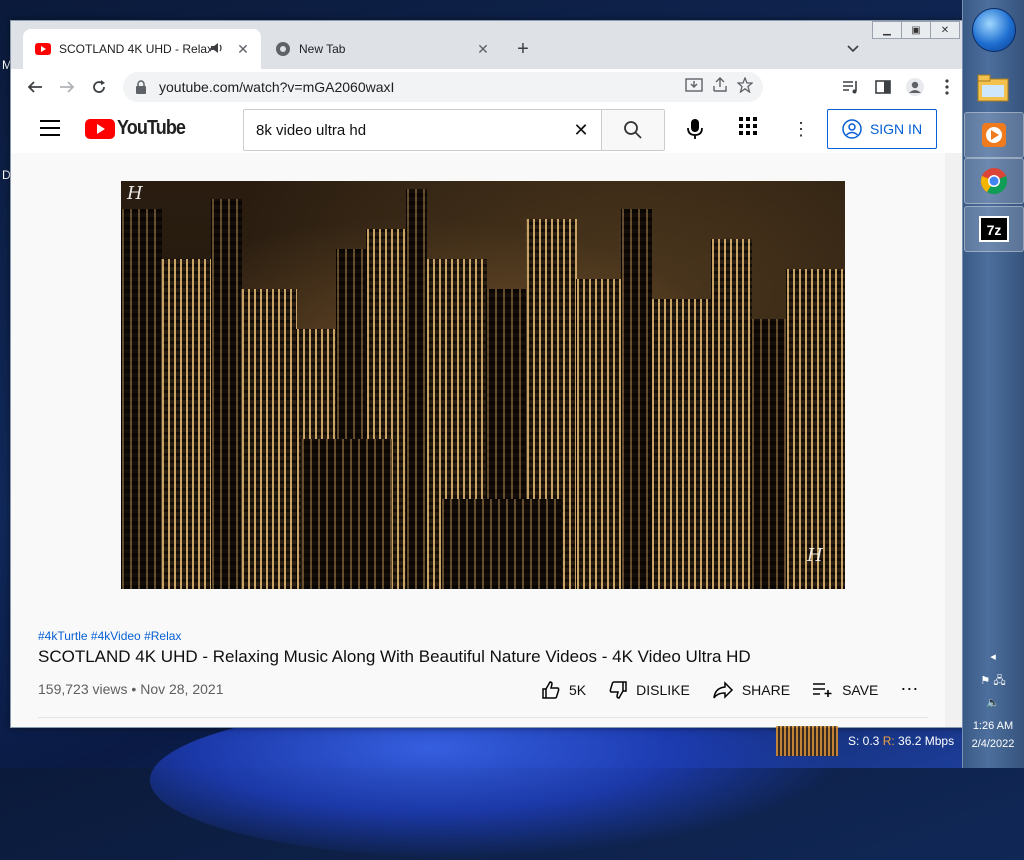  Describe the element at coordinates (131, 689) in the screenshot. I see `video-meta: 159,723 views • Nov 28, 2021` at that location.